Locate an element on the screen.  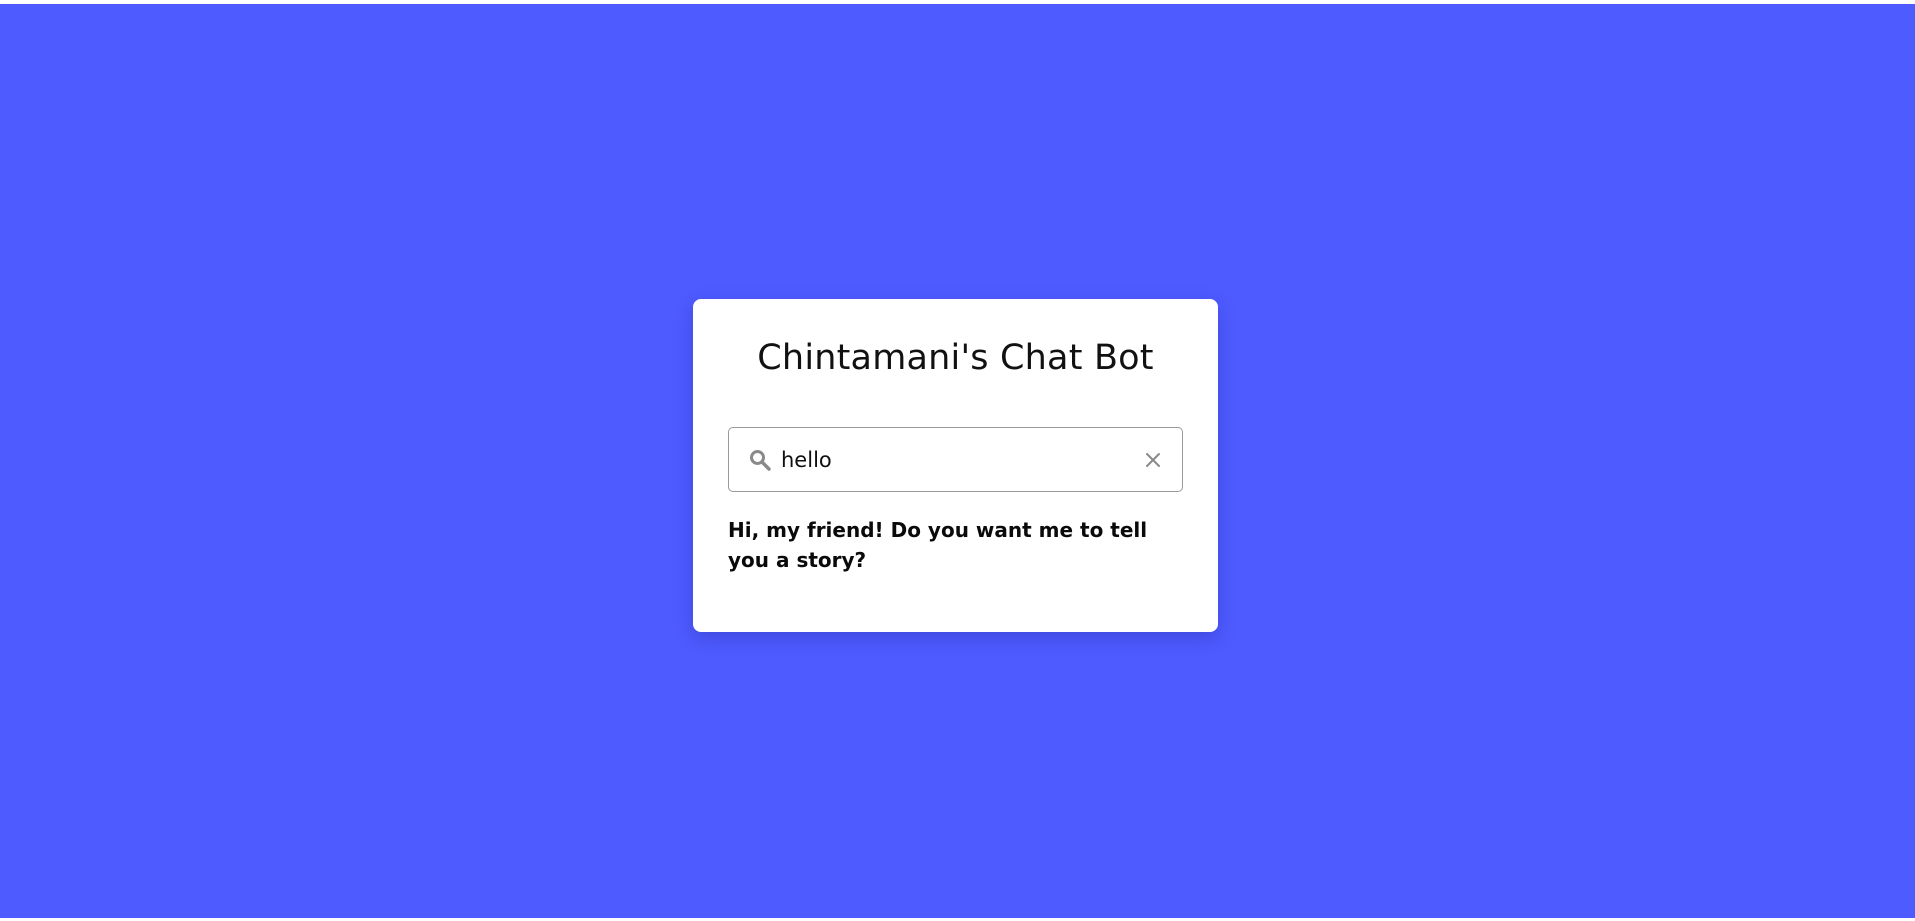
close-icon is located at coordinates (1153, 460).